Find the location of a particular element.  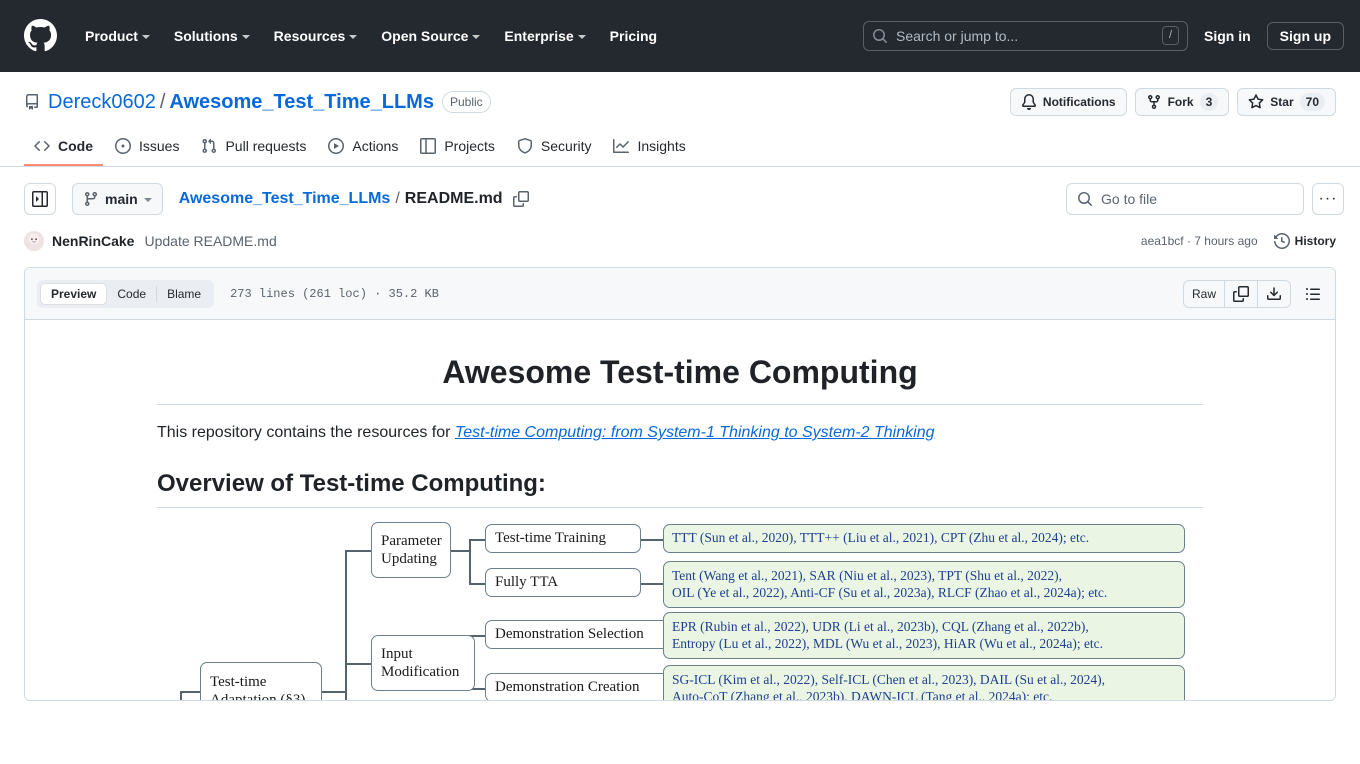

leaf-label: Demonstration Selection is located at coordinates (569, 634).